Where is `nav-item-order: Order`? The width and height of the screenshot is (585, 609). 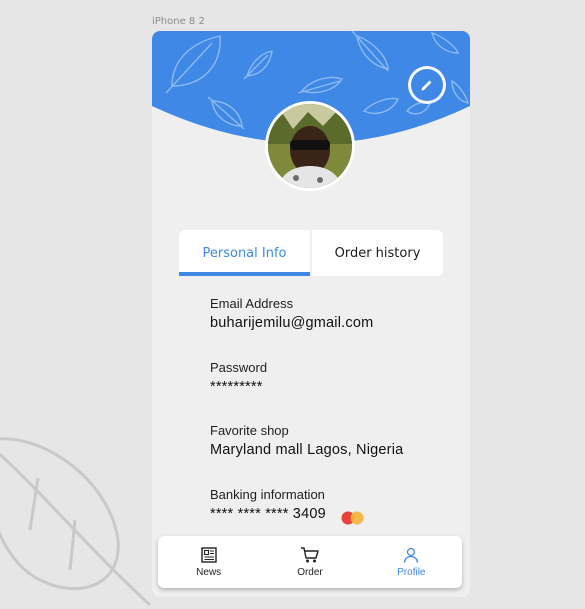 nav-item-order: Order is located at coordinates (309, 562).